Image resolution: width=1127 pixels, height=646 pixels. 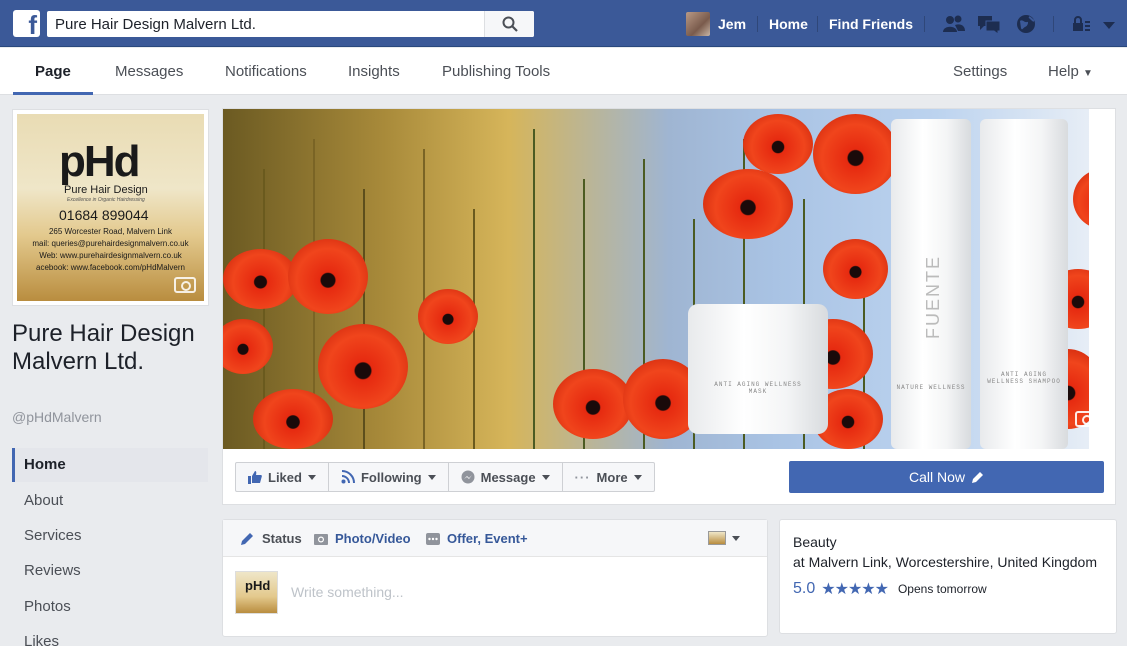 I want to click on product-label-shampoo: ANTI AGING WELLNESS SHAMPOO, so click(x=1024, y=378).